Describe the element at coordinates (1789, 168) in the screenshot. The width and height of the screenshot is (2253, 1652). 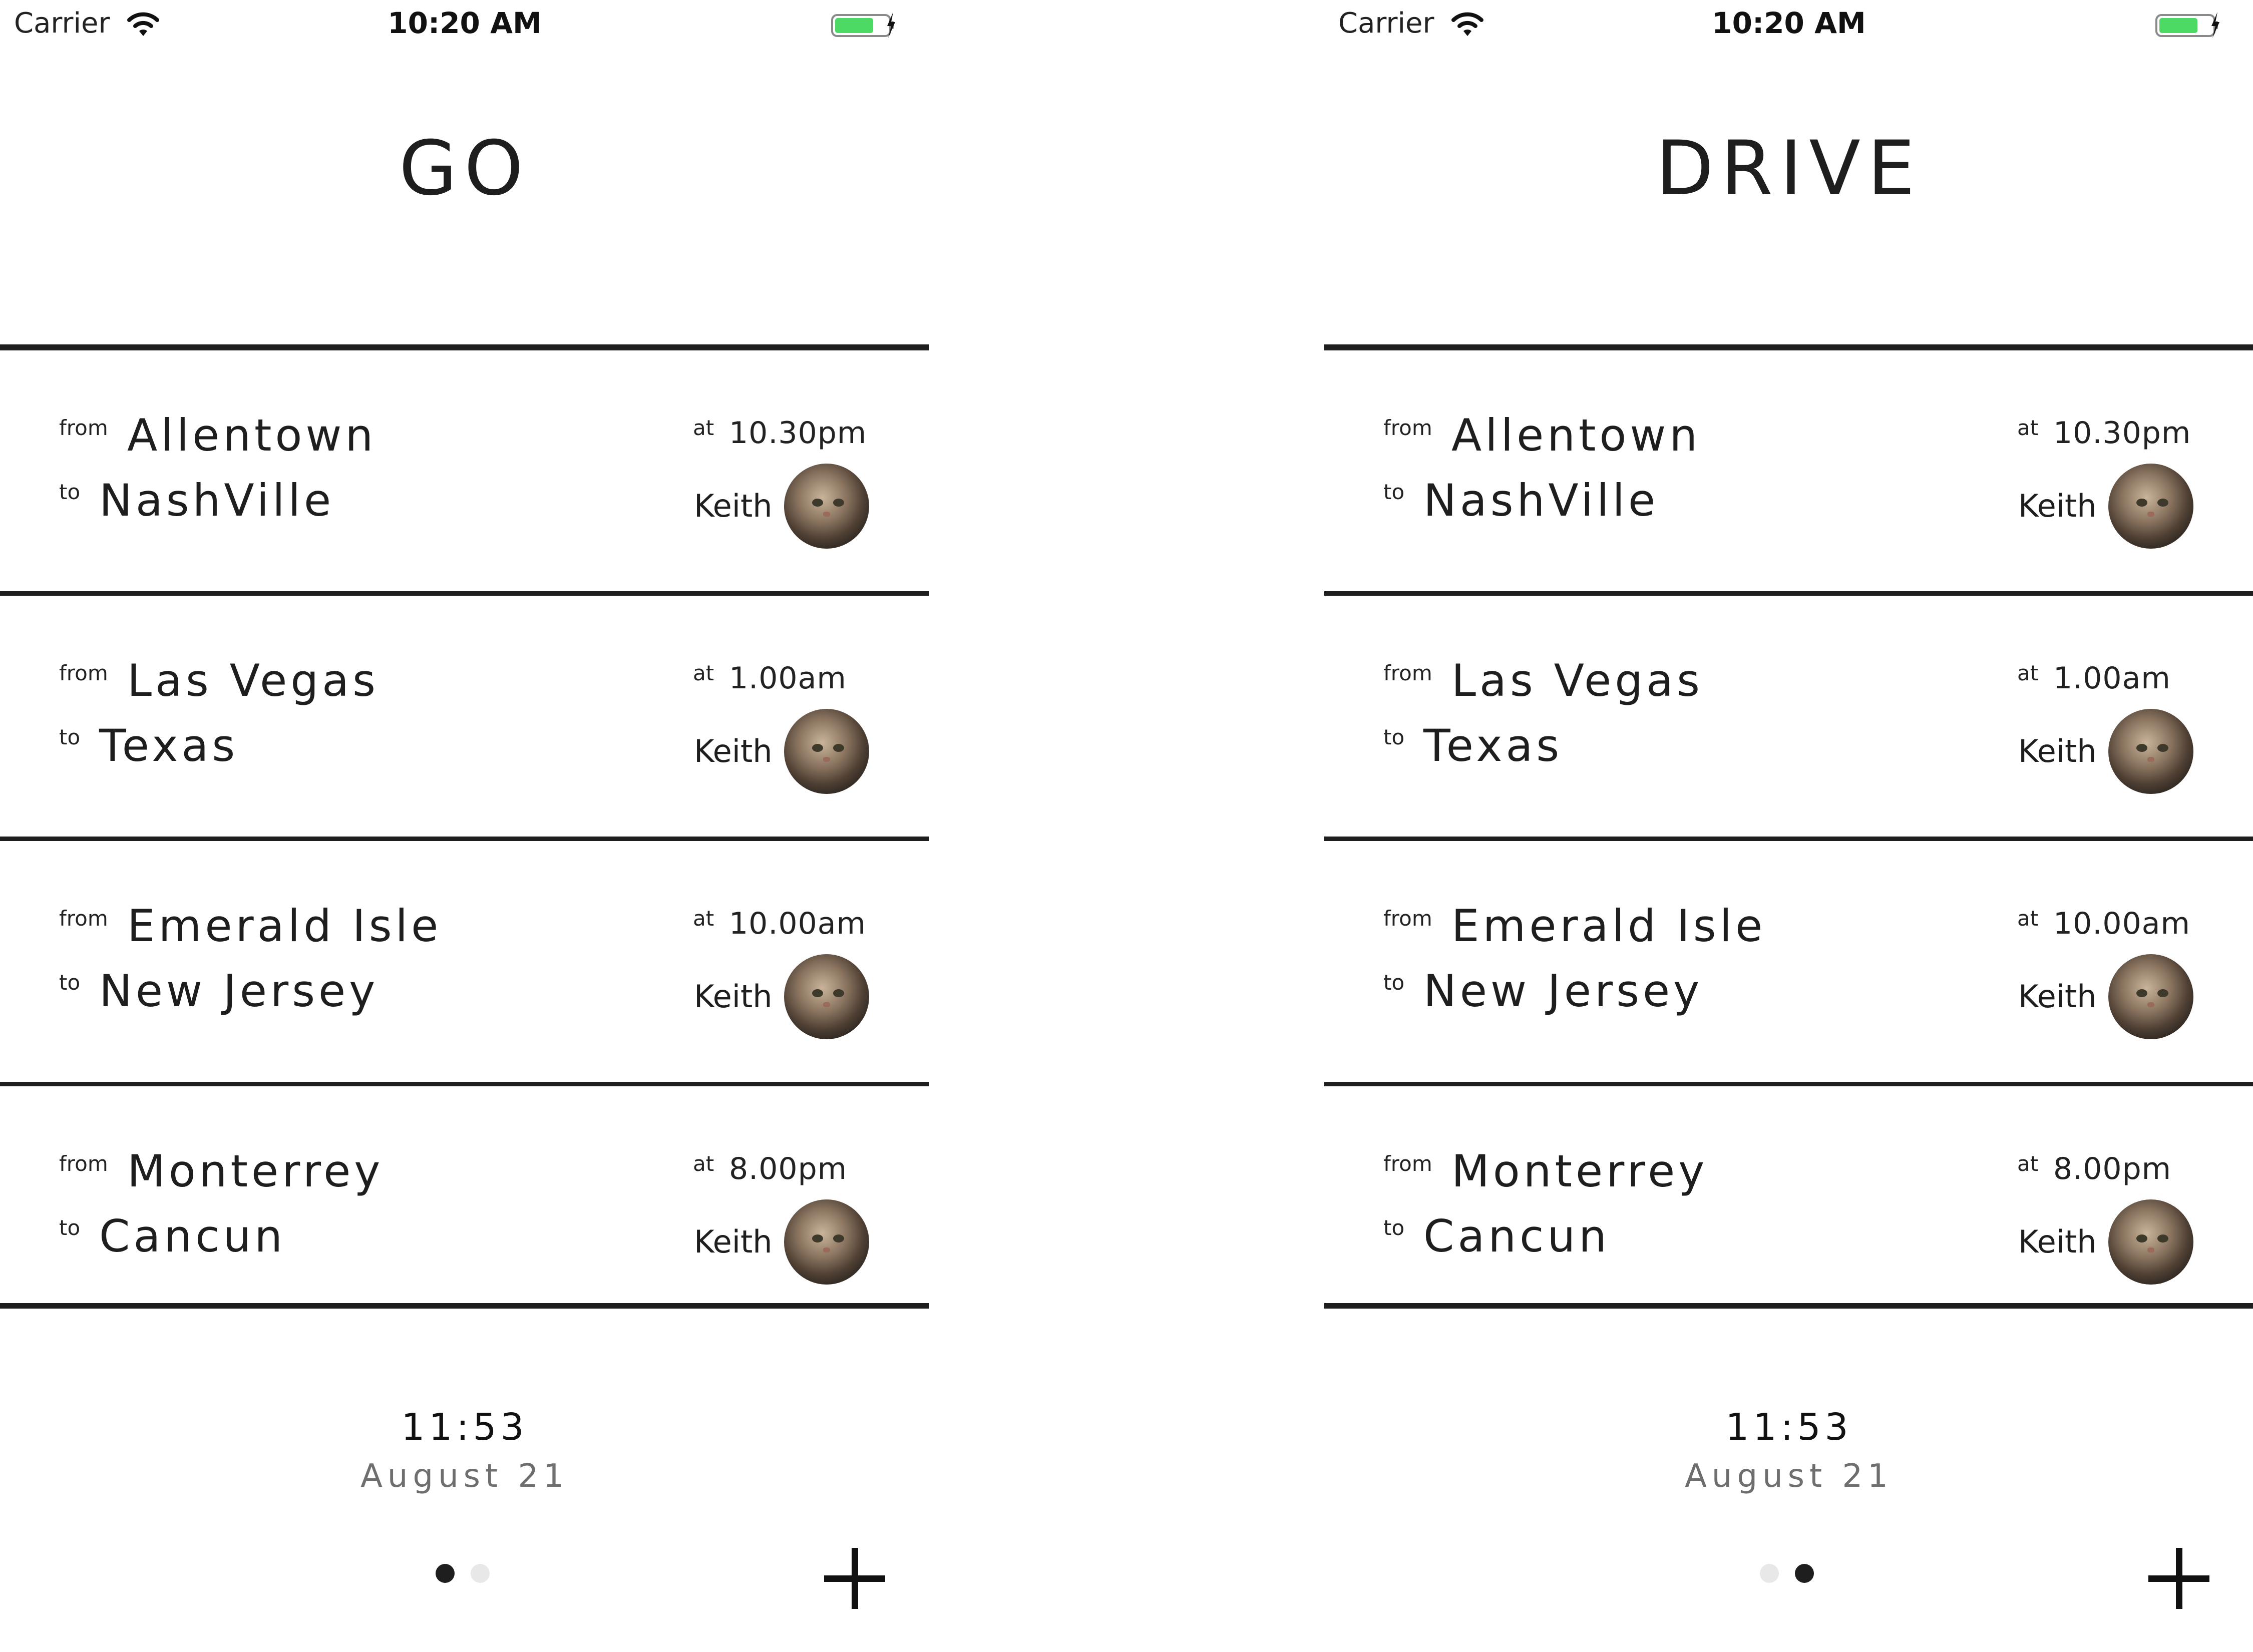
I see `page-title: DRIVE` at that location.